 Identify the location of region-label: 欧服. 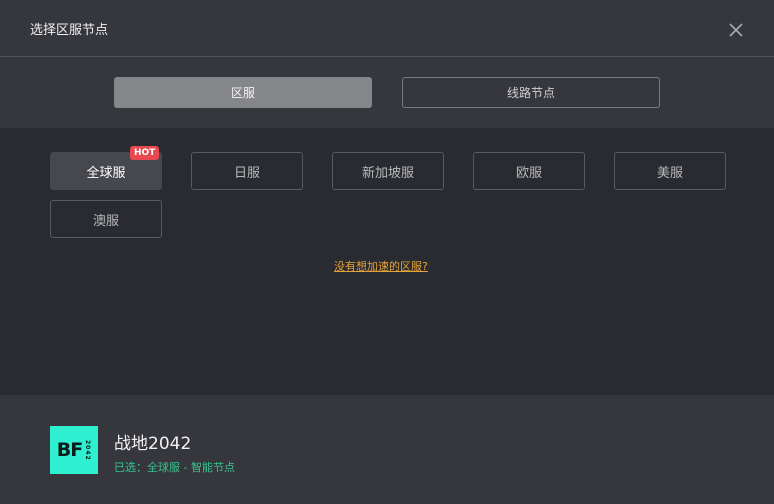
(528, 173).